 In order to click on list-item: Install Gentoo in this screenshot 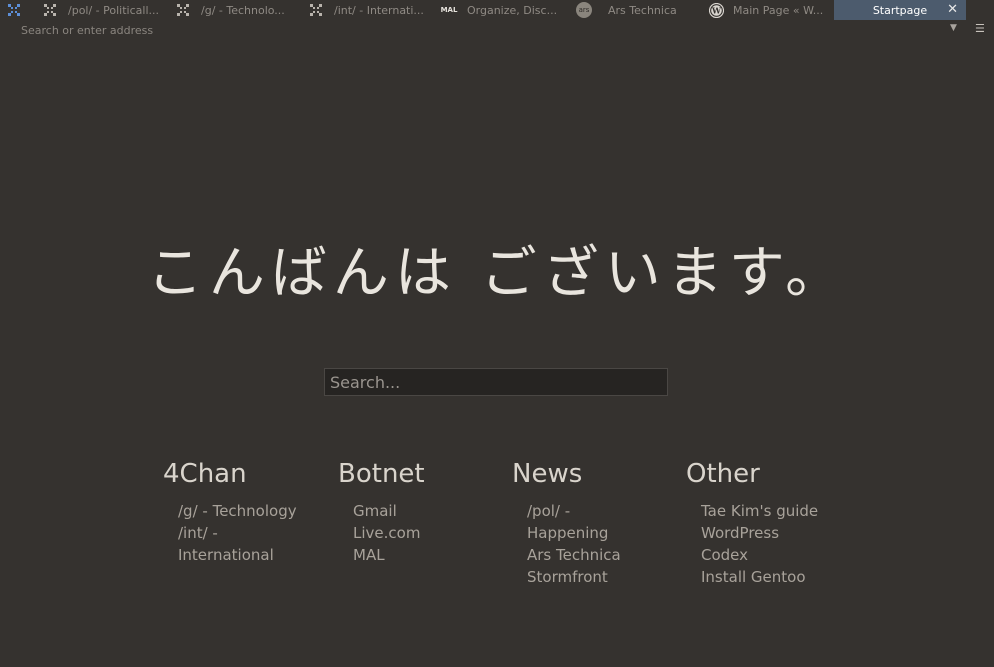, I will do `click(763, 577)`.